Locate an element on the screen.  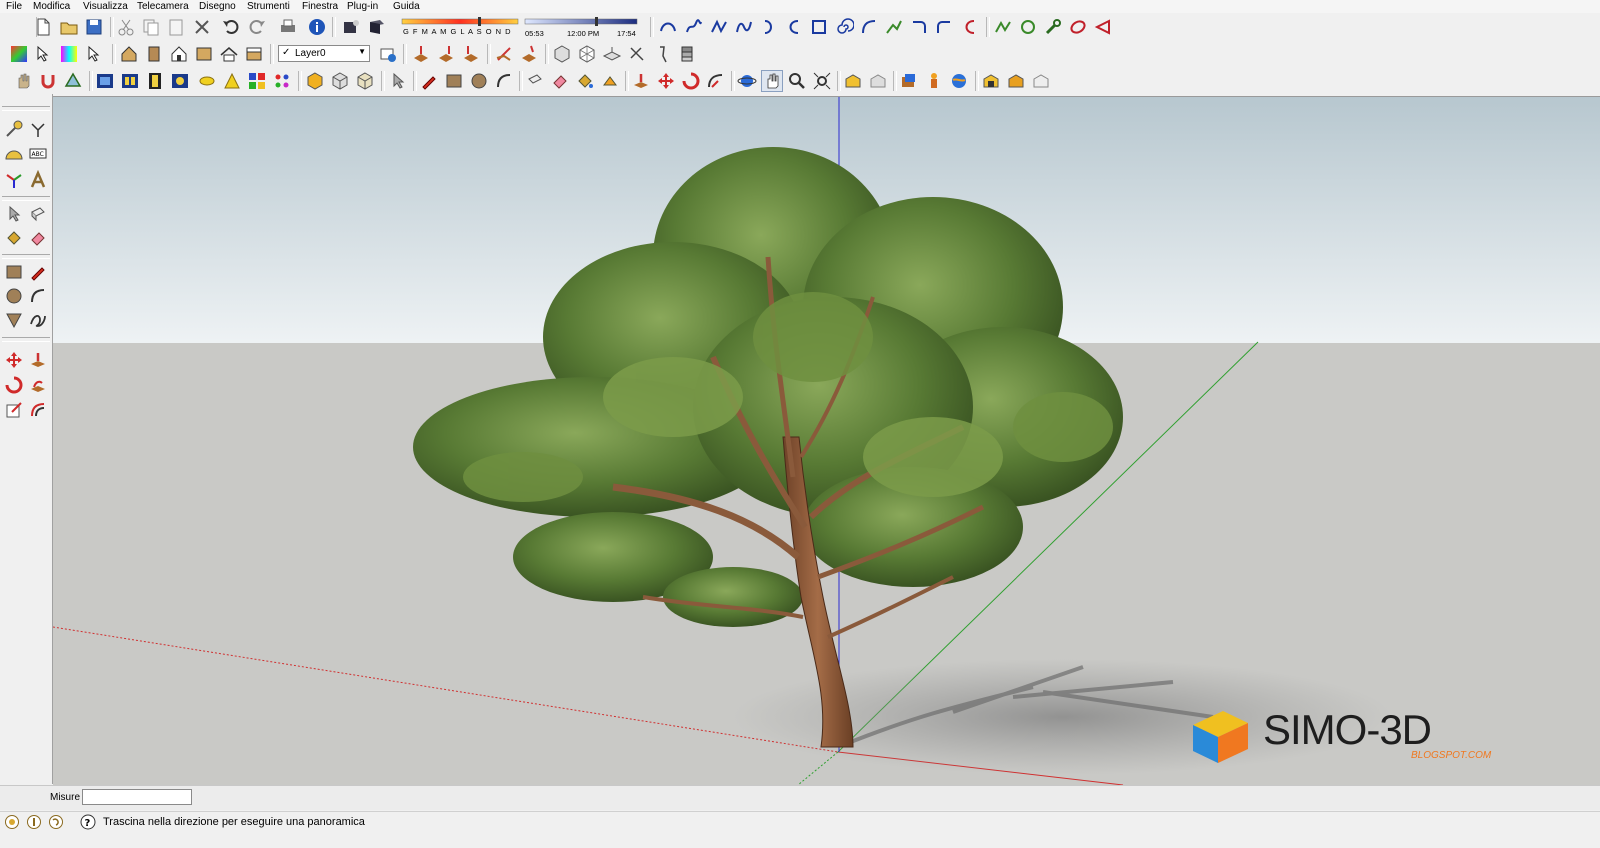
push-pull-icon is located at coordinates (641, 81).